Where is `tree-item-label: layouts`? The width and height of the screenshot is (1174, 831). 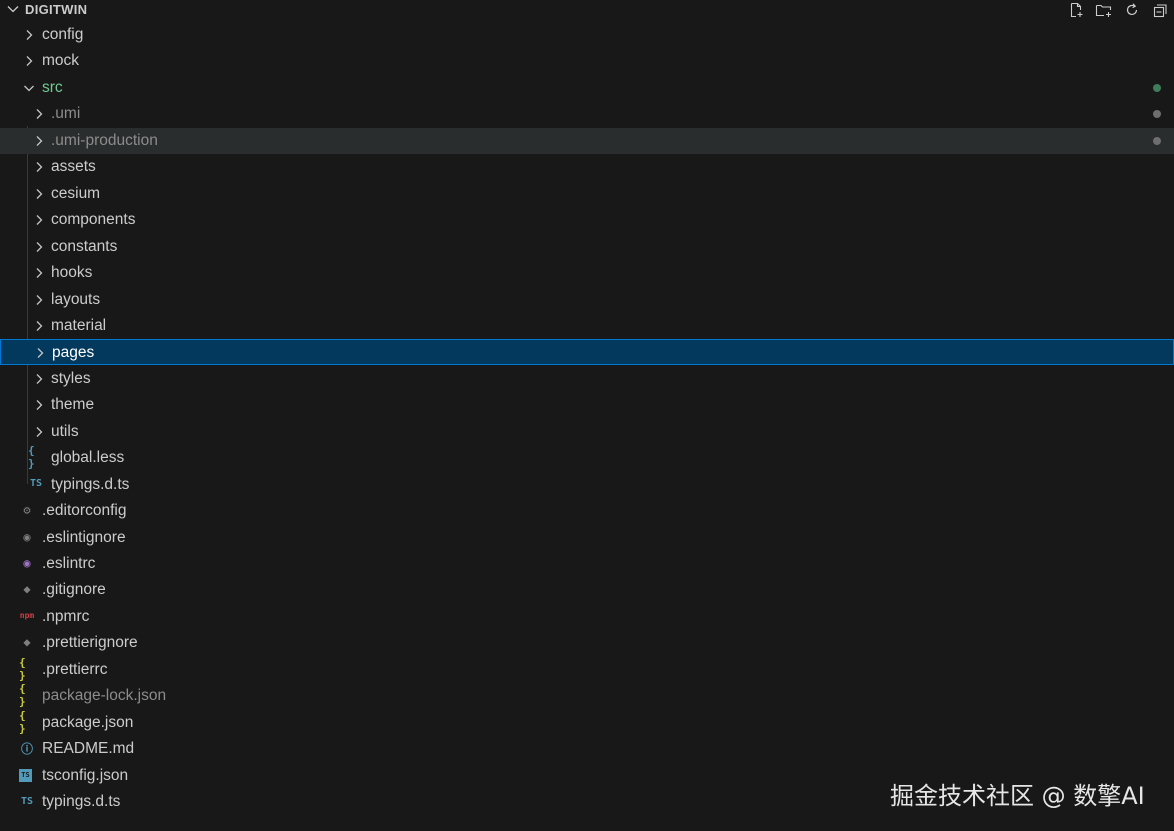
tree-item-label: layouts is located at coordinates (76, 299).